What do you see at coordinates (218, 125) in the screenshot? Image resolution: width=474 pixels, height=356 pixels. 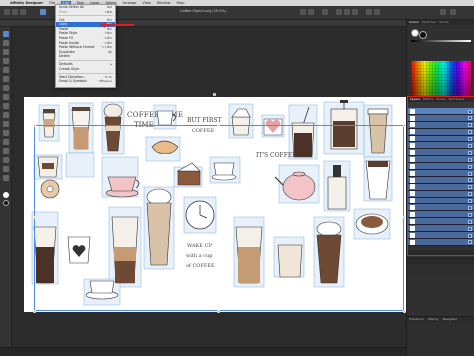 I see `resize-handle-top-center` at bounding box center [218, 125].